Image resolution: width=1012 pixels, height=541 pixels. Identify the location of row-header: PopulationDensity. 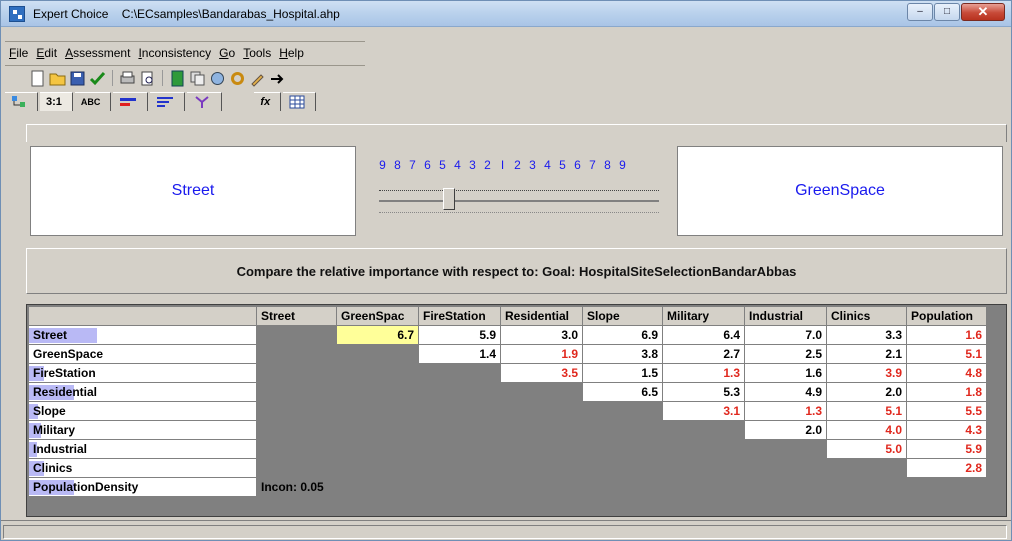
(142, 487).